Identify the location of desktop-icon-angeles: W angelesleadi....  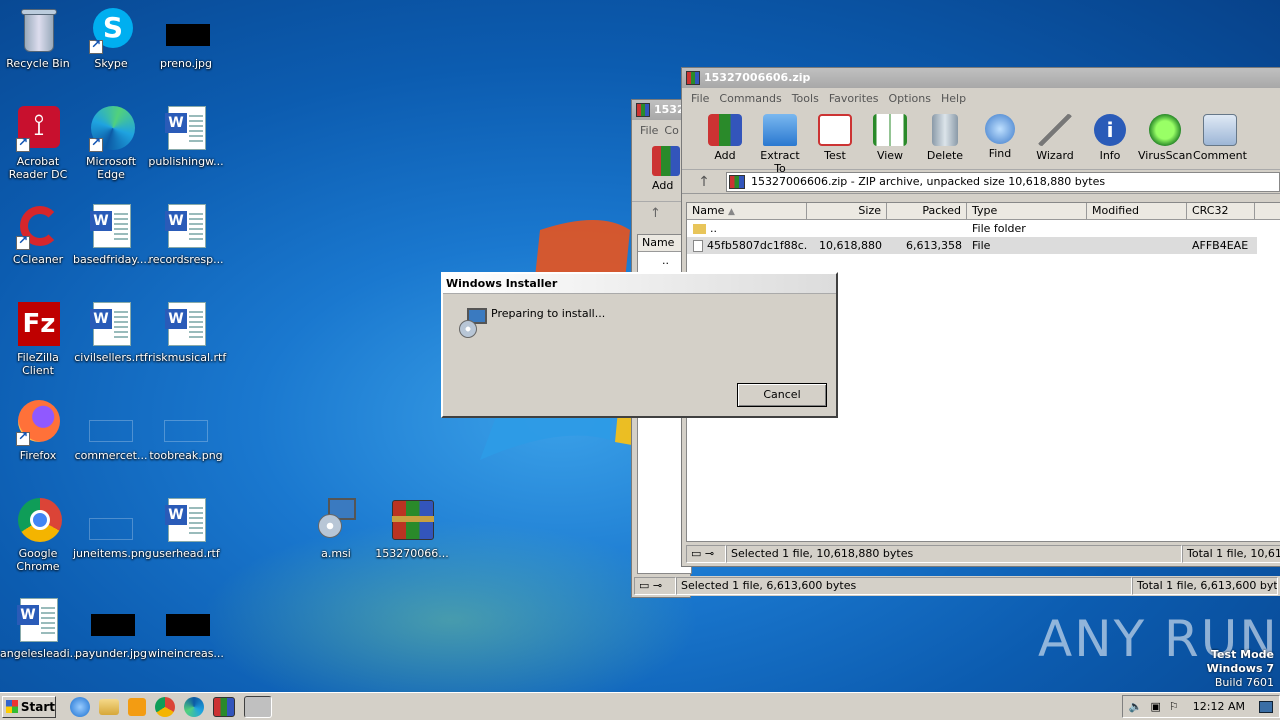
(40, 628).